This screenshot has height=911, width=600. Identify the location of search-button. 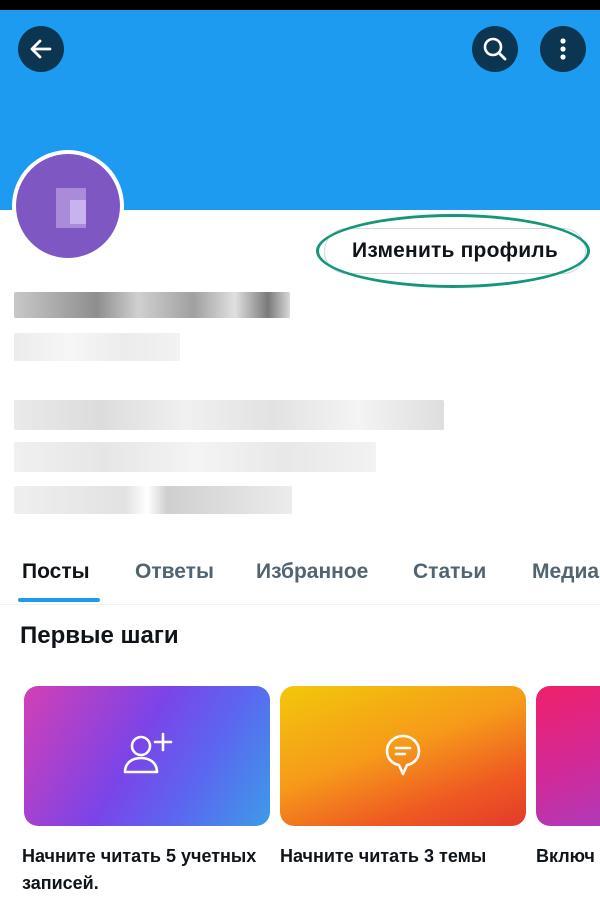
(495, 49).